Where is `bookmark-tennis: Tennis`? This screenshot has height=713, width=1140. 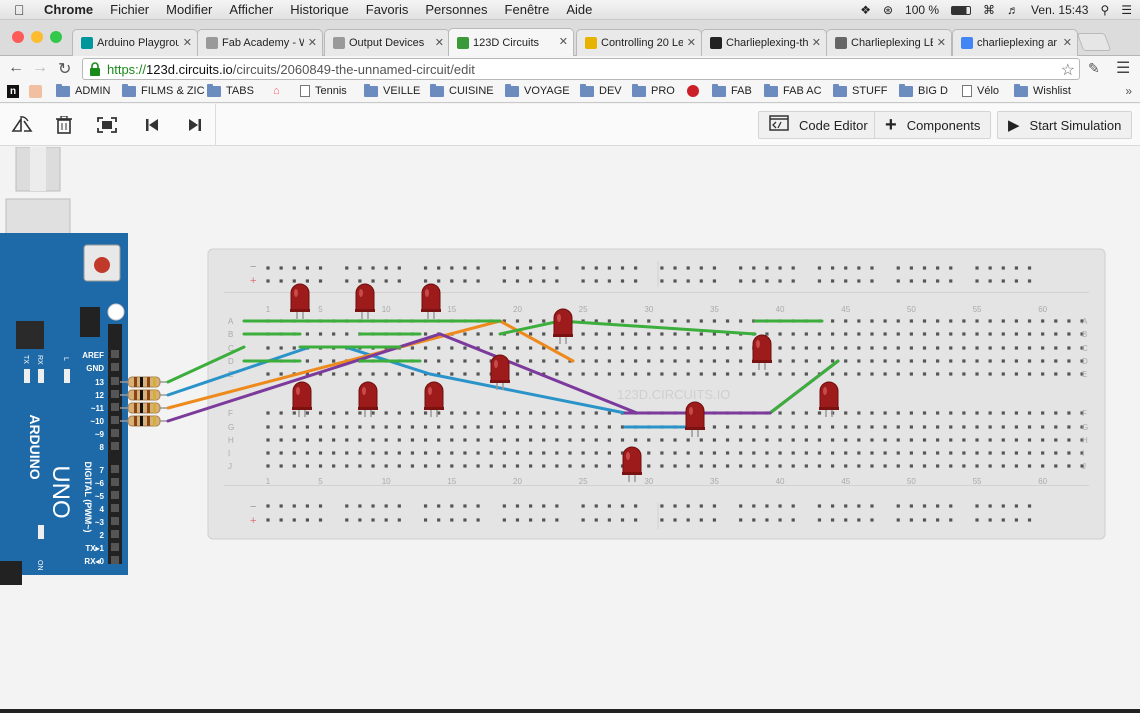 bookmark-tennis: Tennis is located at coordinates (323, 91).